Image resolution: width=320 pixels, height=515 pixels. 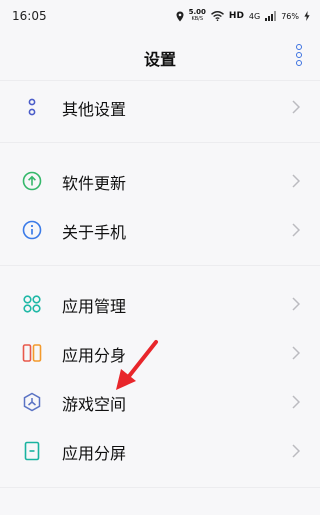 What do you see at coordinates (160, 80) in the screenshot?
I see `divider` at bounding box center [160, 80].